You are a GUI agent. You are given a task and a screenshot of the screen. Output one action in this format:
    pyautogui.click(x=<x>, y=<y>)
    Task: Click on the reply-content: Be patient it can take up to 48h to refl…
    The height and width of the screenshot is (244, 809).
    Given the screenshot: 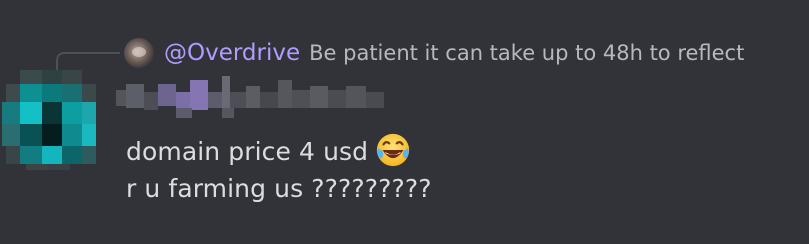 What is the action you would take?
    pyautogui.click(x=526, y=53)
    